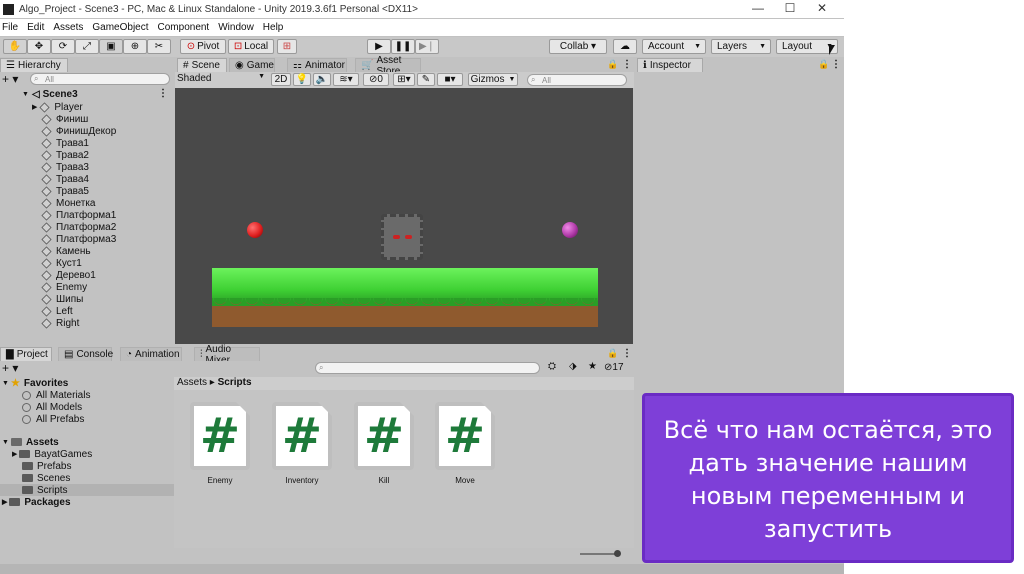 The height and width of the screenshot is (574, 1024). What do you see at coordinates (50, 94) in the screenshot?
I see `scene-root: ▼ ◁ Scene3` at bounding box center [50, 94].